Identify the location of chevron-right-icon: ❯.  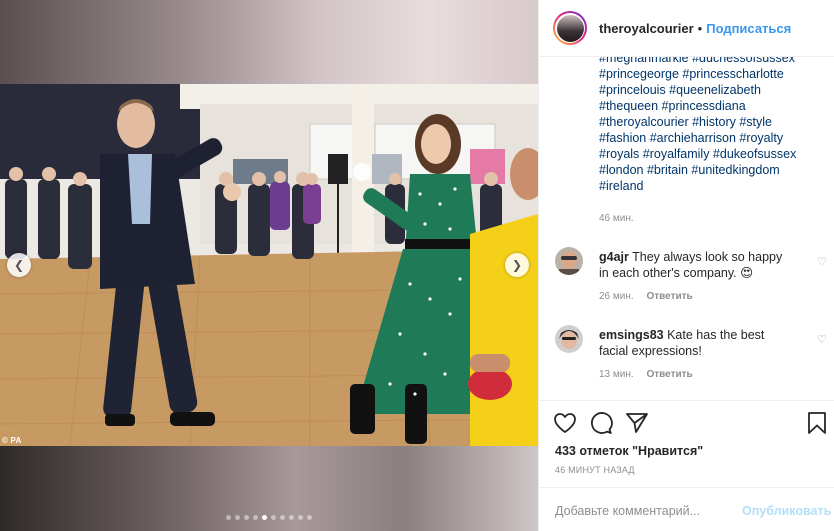
(517, 265).